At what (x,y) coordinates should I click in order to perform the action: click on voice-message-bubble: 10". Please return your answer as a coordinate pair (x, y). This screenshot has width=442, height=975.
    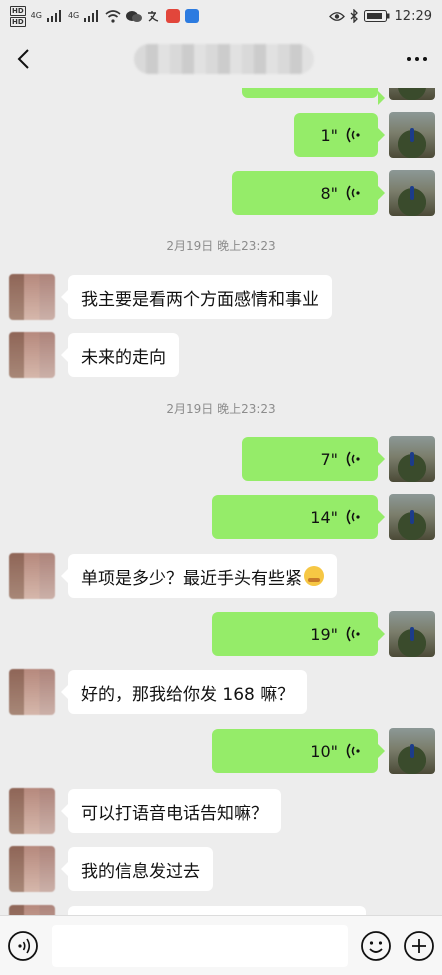
    Looking at the image, I should click on (298, 751).